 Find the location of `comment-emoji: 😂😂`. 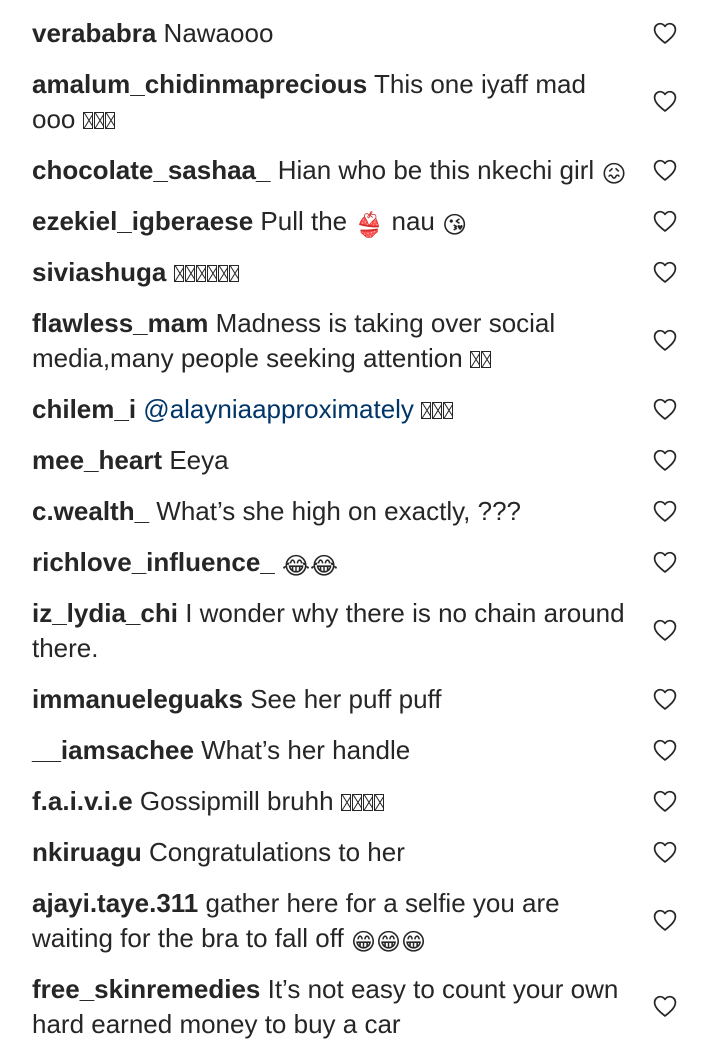

comment-emoji: 😂😂 is located at coordinates (310, 566).